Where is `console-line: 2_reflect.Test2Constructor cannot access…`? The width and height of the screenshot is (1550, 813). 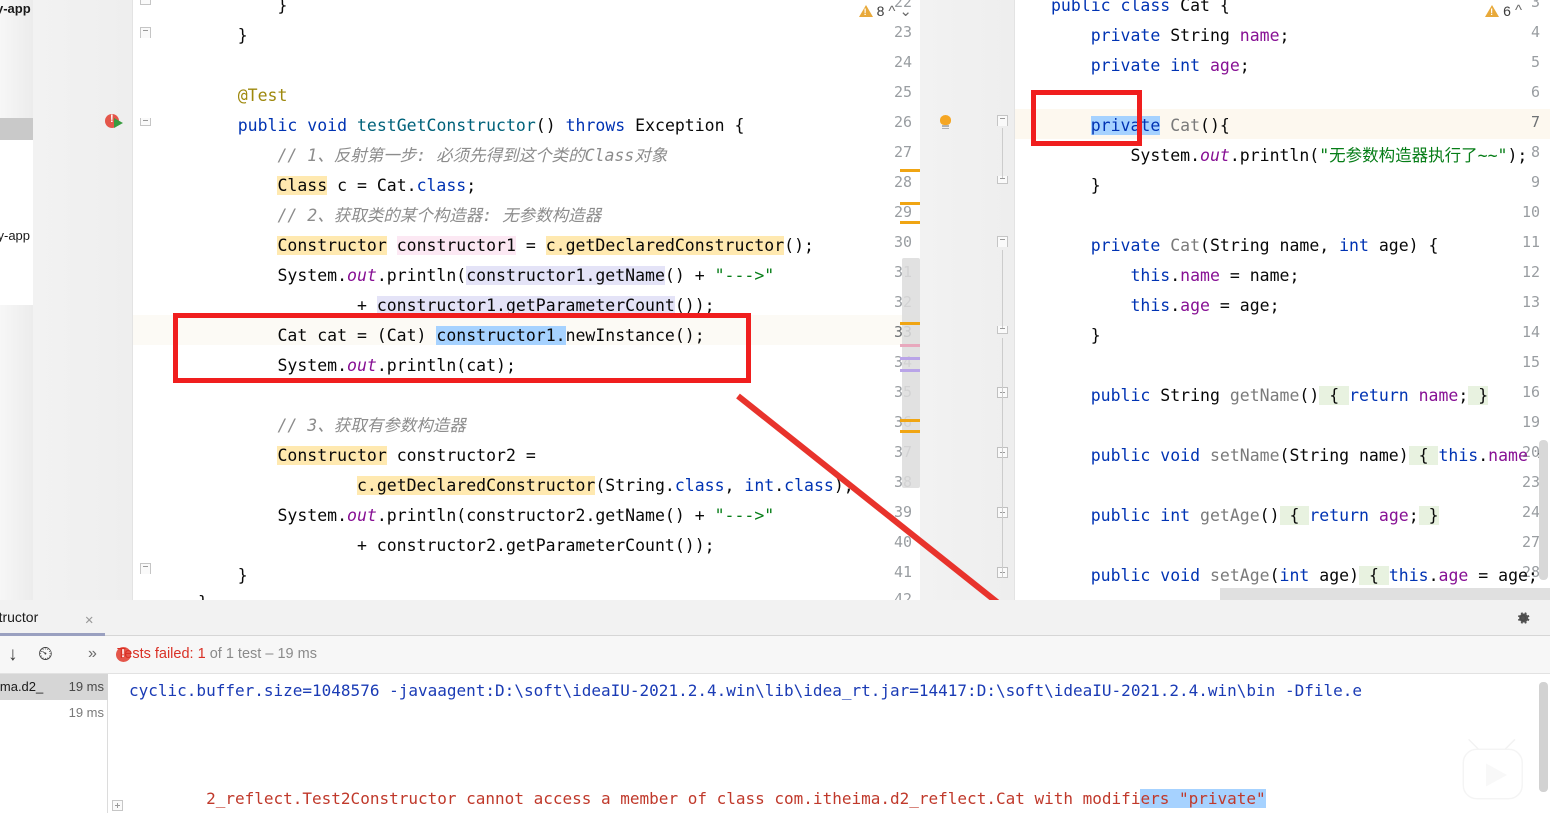 console-line: 2_reflect.Test2Constructor cannot access… is located at coordinates (697, 791).